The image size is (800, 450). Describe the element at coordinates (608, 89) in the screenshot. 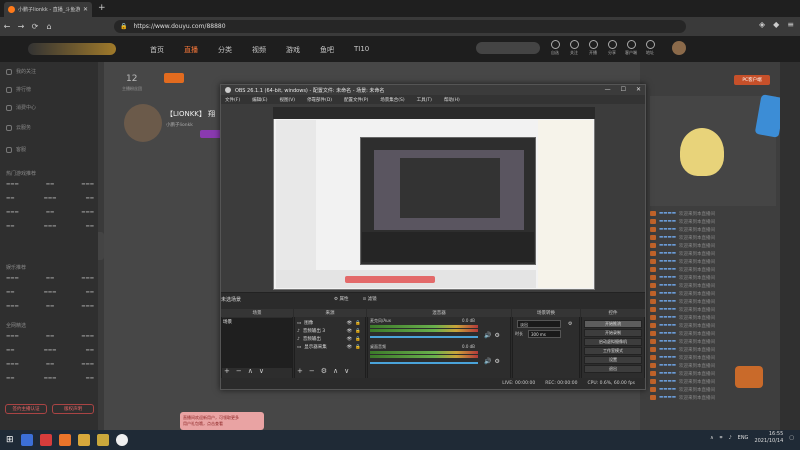

I see `minimize-button: —` at that location.